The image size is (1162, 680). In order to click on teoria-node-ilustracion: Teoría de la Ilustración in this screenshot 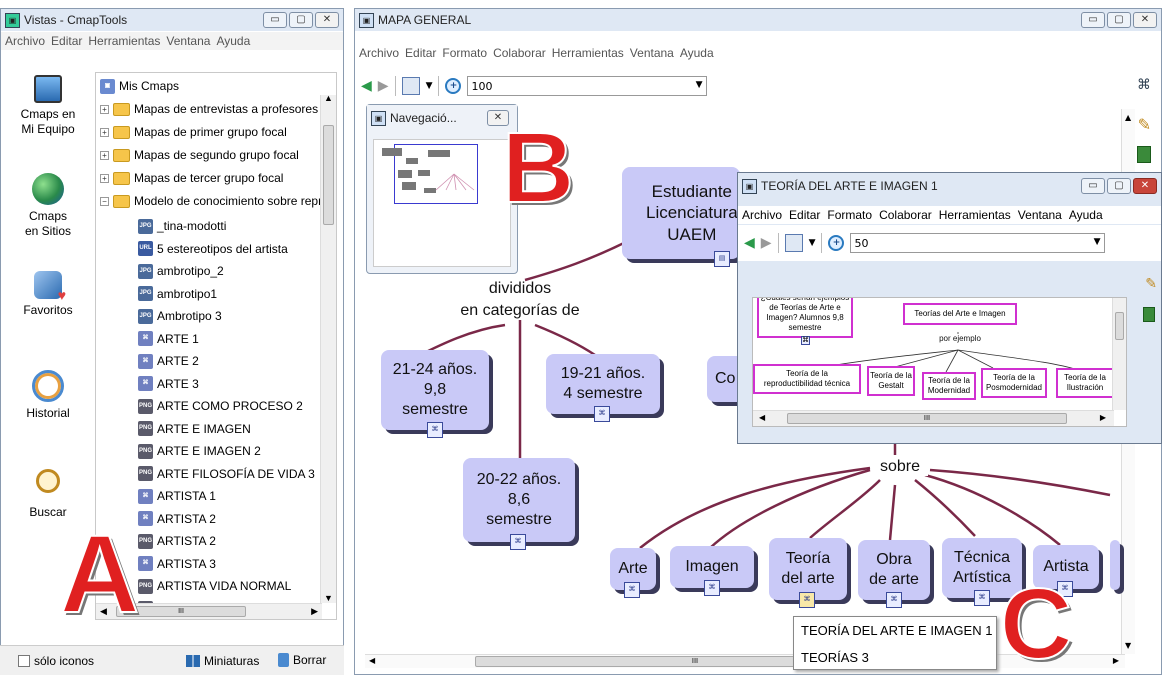, I will do `click(1085, 383)`.